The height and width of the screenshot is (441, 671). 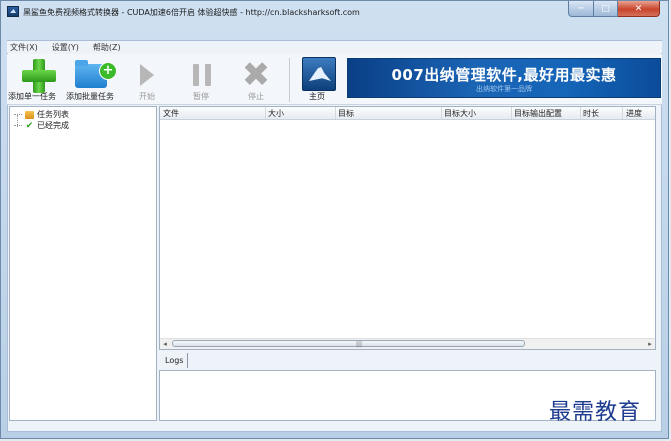 What do you see at coordinates (348, 344) in the screenshot?
I see `scrollbar-thumb: |||` at bounding box center [348, 344].